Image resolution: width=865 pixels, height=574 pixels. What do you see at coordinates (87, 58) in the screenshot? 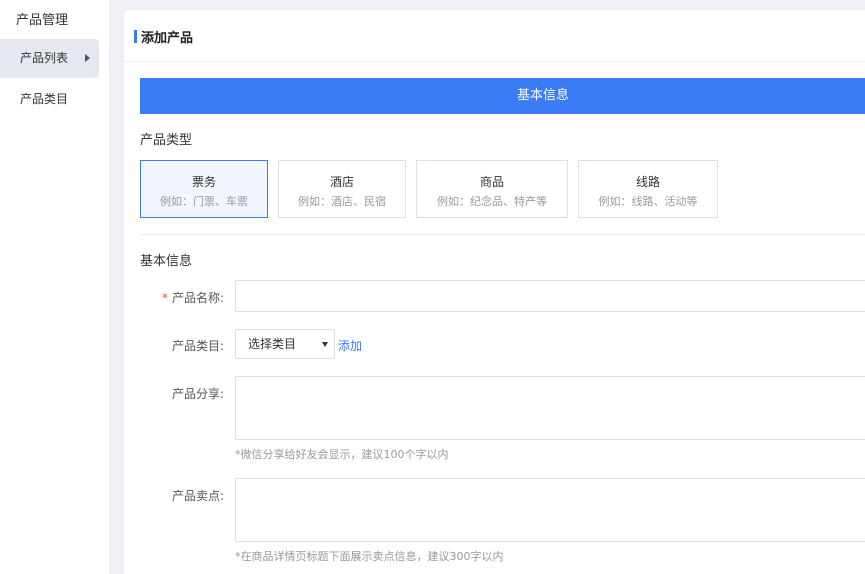
I see `caret-right-icon` at bounding box center [87, 58].